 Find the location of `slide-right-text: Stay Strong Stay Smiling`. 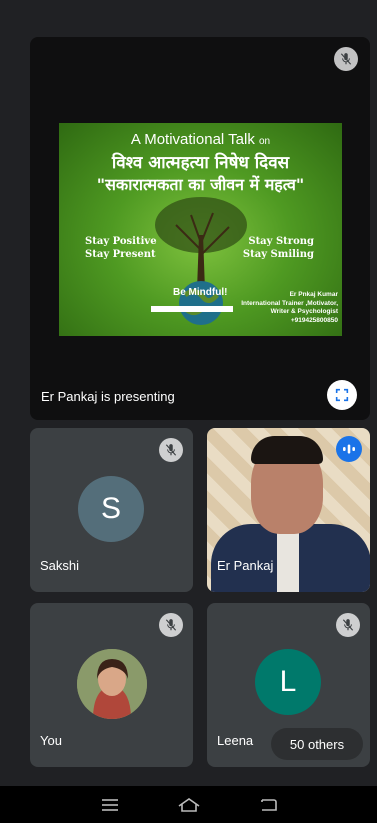

slide-right-text: Stay Strong Stay Smiling is located at coordinates (278, 248).